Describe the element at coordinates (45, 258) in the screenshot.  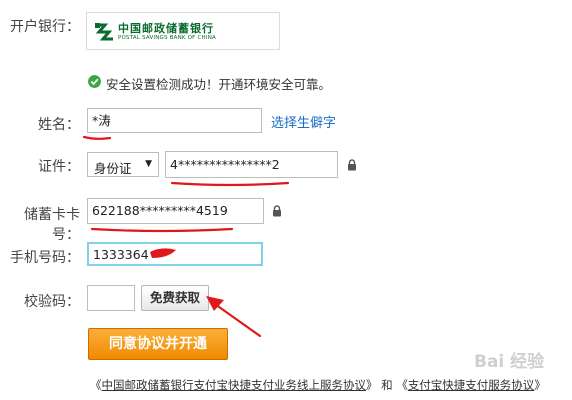
I see `phone-label: 手机号码：` at that location.